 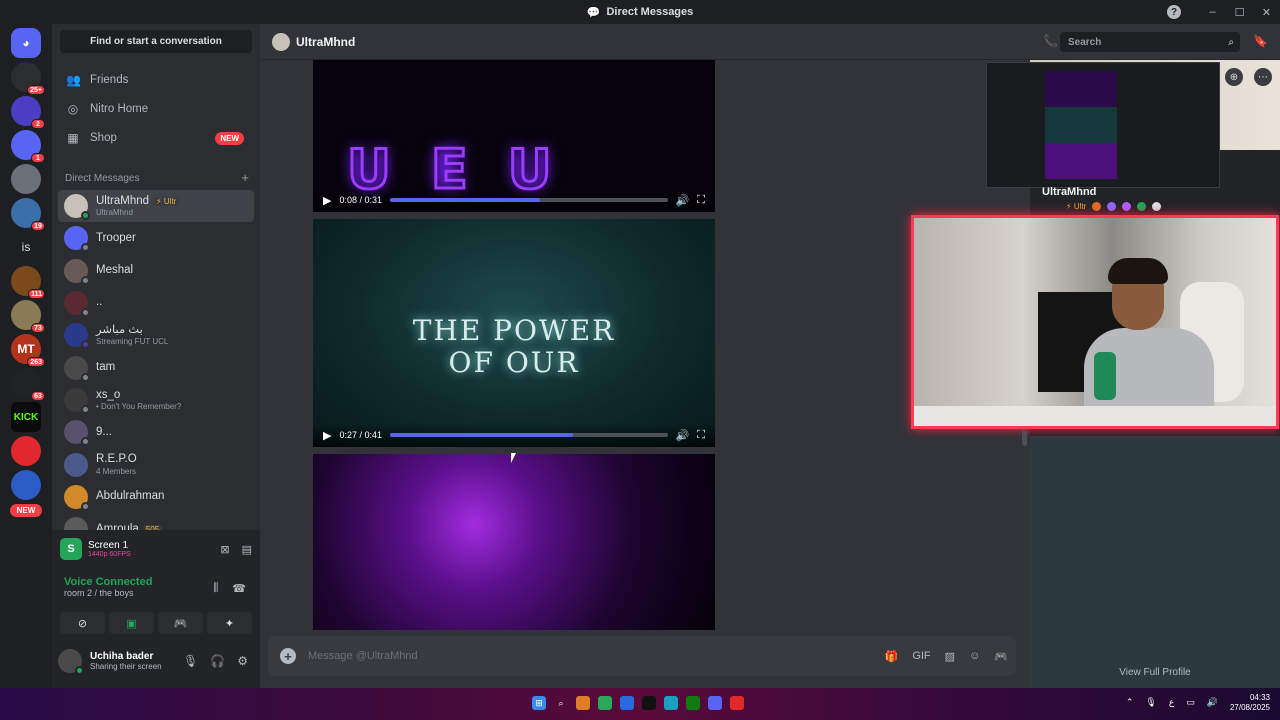 What do you see at coordinates (1239, 12) in the screenshot?
I see `maximize-button: ☐` at bounding box center [1239, 12].